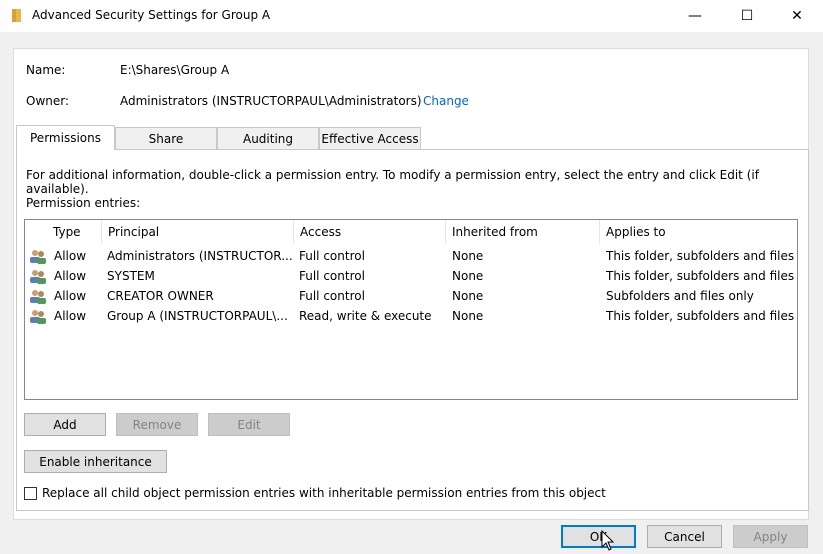 The height and width of the screenshot is (554, 823). I want to click on name-value: E:\Shares\Group A, so click(175, 70).